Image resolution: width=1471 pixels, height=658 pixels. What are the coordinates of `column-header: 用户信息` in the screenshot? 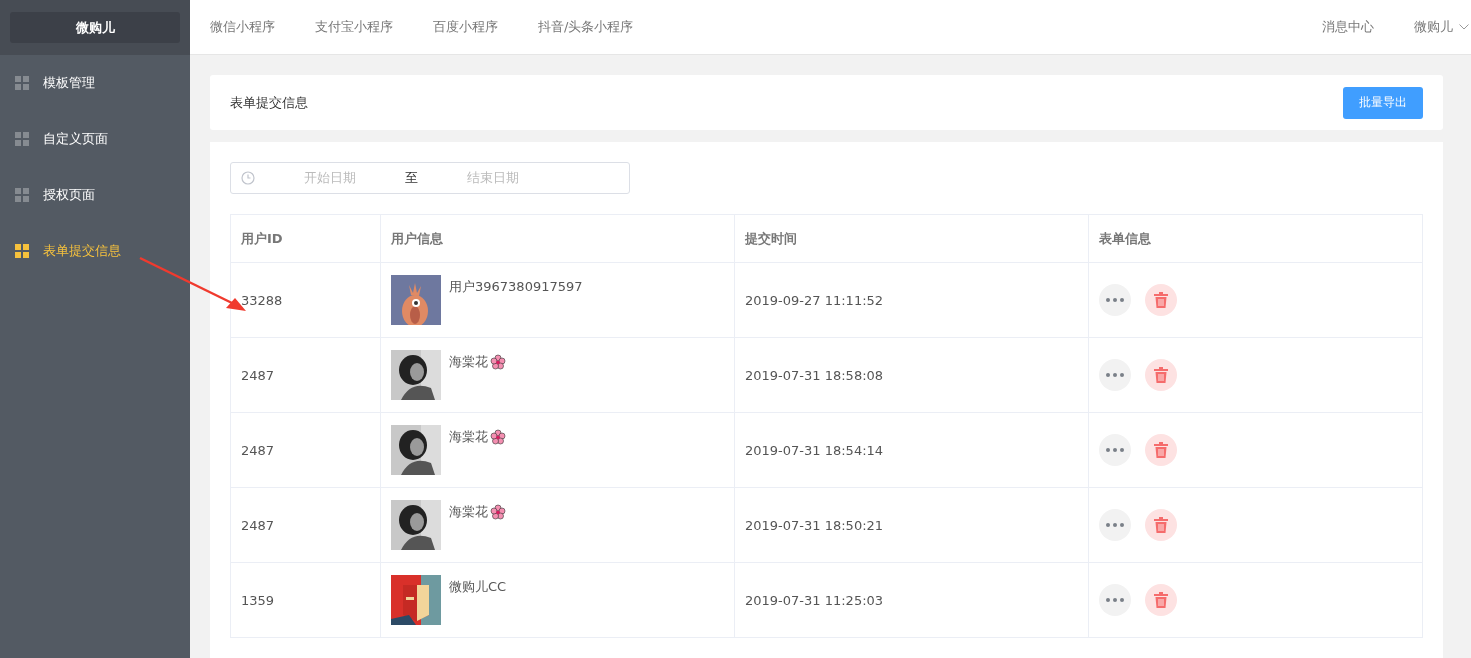 It's located at (557, 238).